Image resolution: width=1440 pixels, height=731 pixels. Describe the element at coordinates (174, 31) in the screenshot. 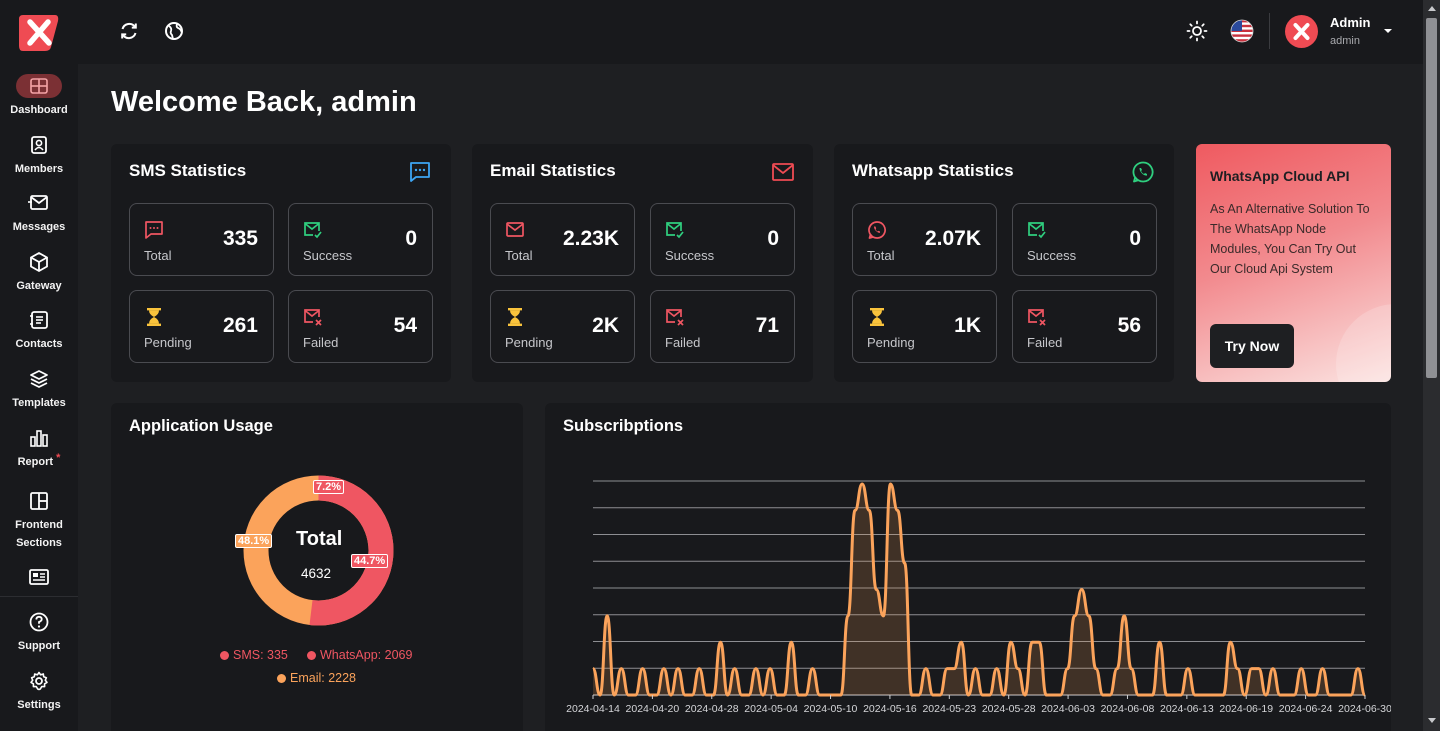

I see `globe-icon` at that location.